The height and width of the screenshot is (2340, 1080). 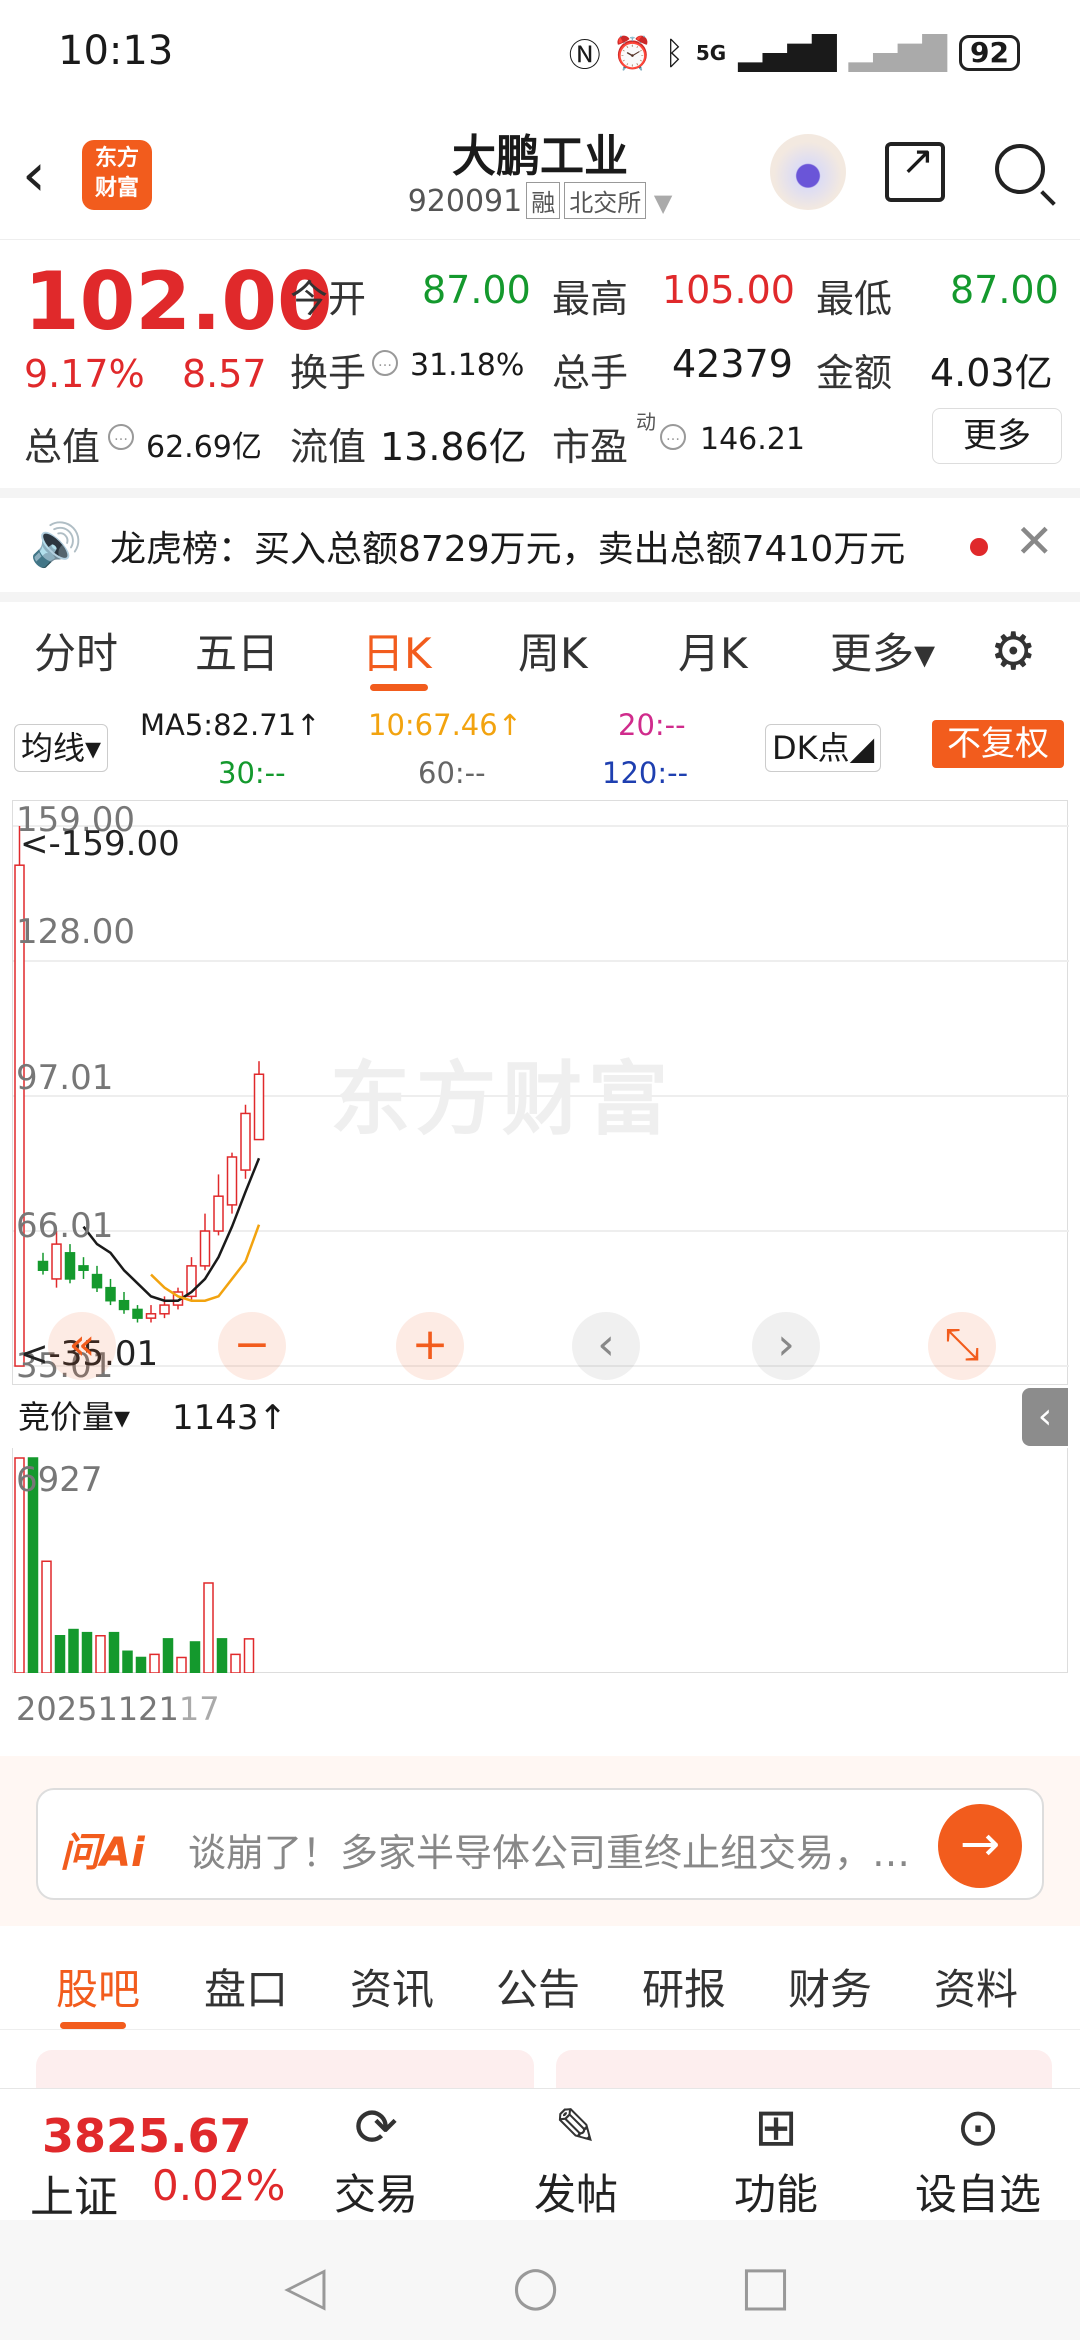 What do you see at coordinates (328, 447) in the screenshot?
I see `float-label: 流值` at bounding box center [328, 447].